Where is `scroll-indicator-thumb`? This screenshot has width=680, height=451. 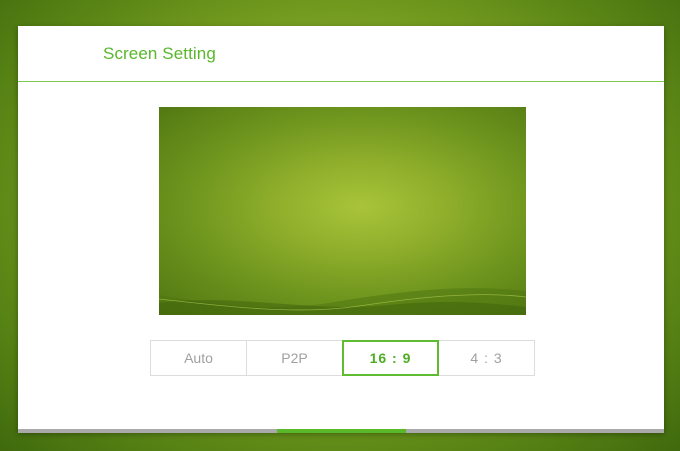 scroll-indicator-thumb is located at coordinates (341, 431).